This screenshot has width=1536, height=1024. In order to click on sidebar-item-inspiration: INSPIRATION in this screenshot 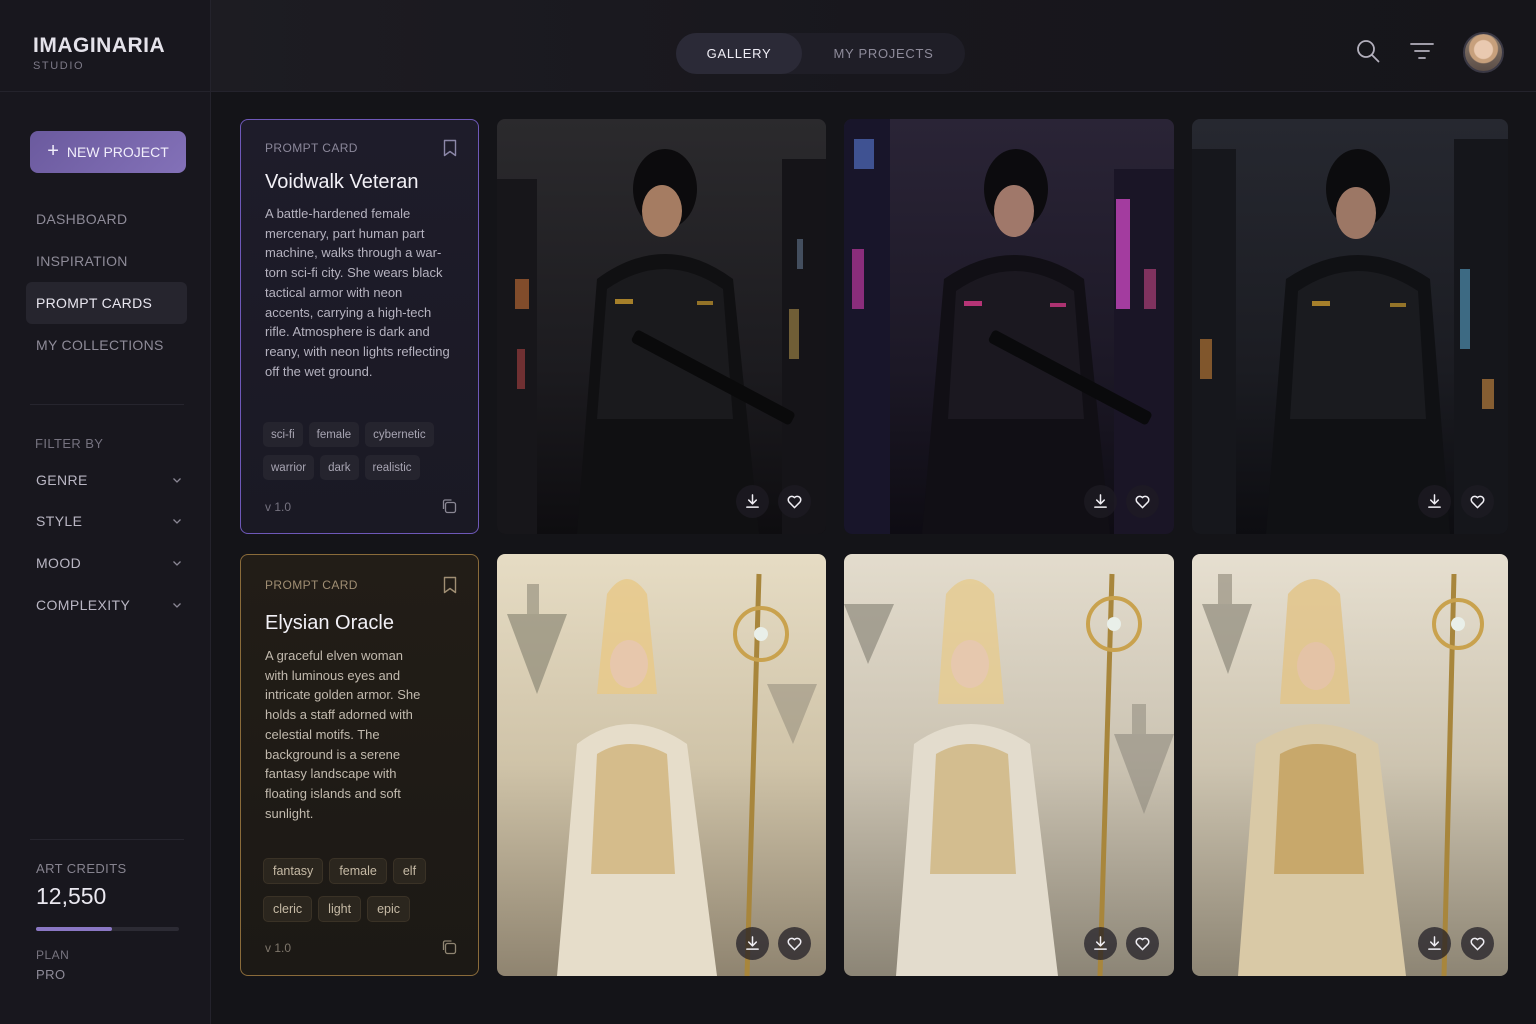, I will do `click(106, 261)`.